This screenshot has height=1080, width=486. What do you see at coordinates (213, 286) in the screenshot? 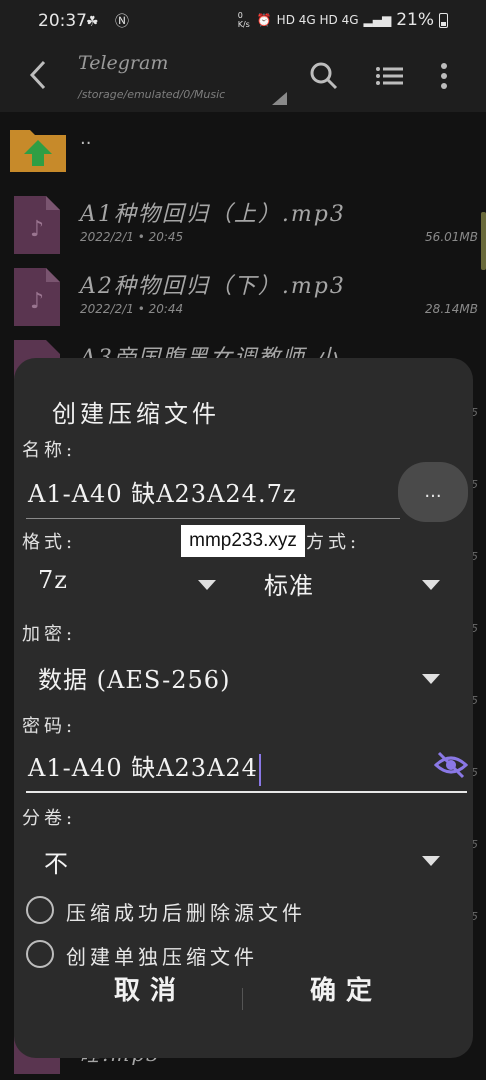
I see `file-name: A2种物回归（下）.mp3` at bounding box center [213, 286].